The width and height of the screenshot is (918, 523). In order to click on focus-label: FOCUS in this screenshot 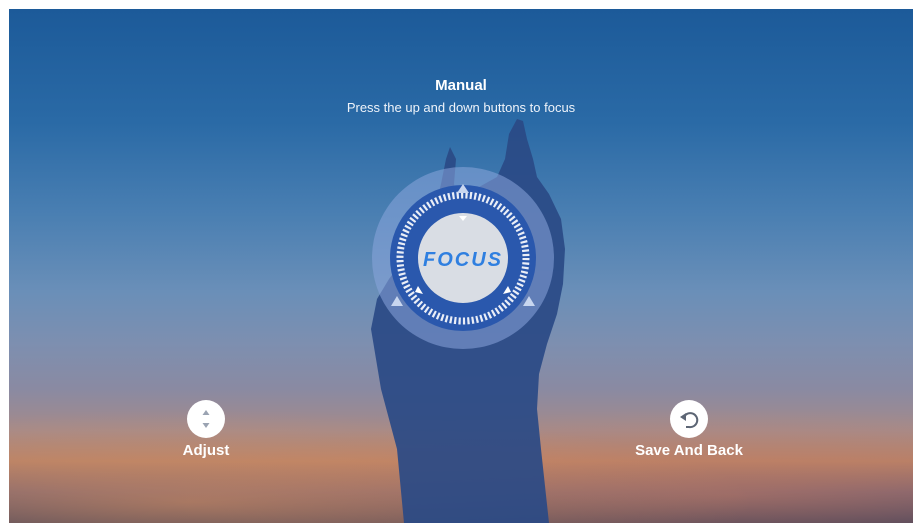, I will do `click(463, 260)`.